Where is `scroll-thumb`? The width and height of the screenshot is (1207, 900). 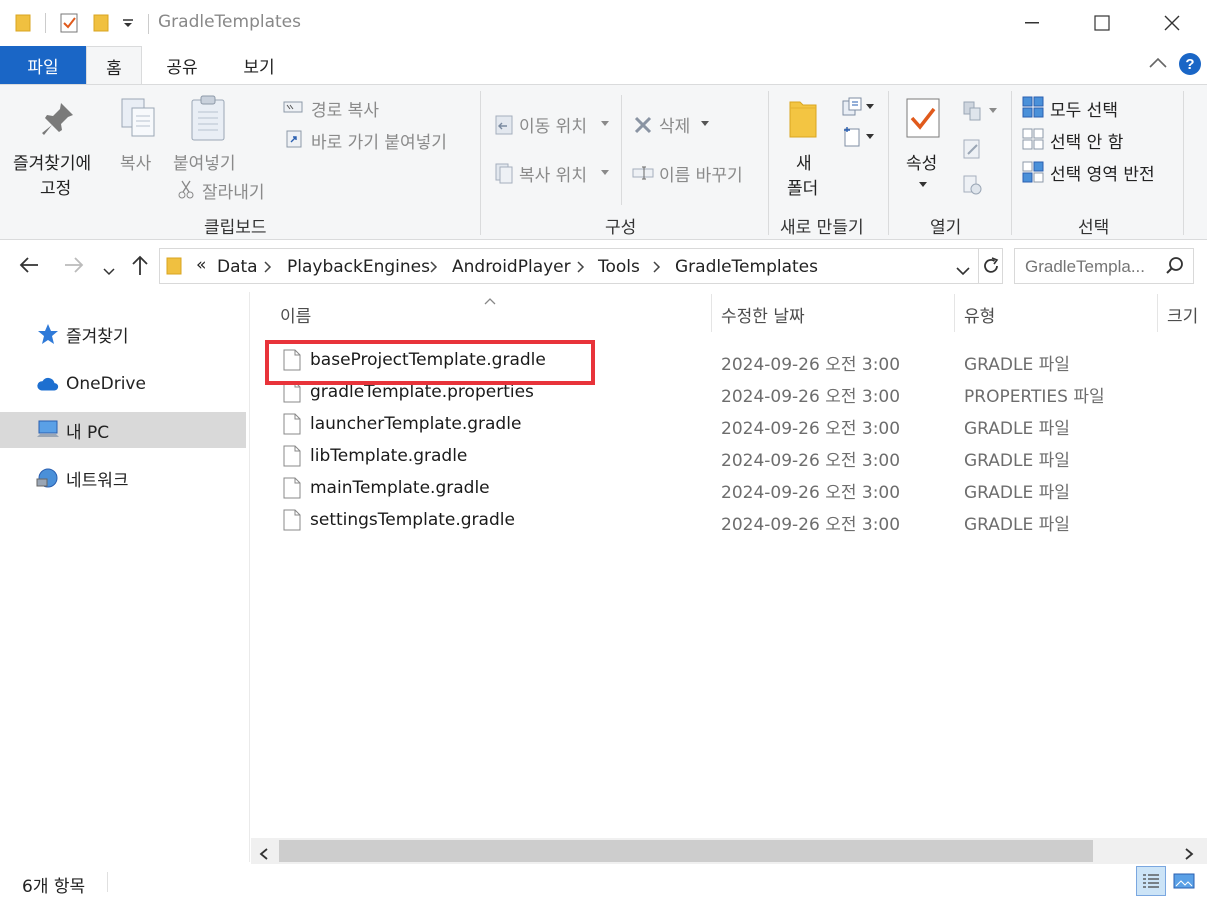
scroll-thumb is located at coordinates (686, 851).